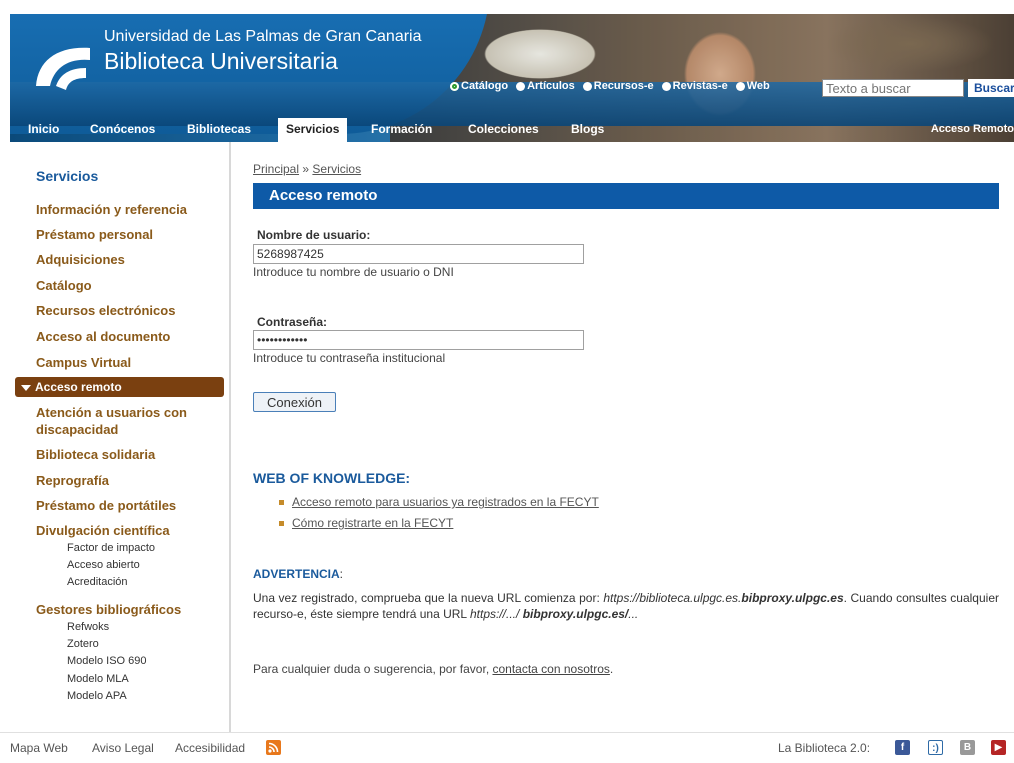 The image size is (1014, 763). Describe the element at coordinates (276, 169) in the screenshot. I see `breadcrumb-principal: Principal` at that location.